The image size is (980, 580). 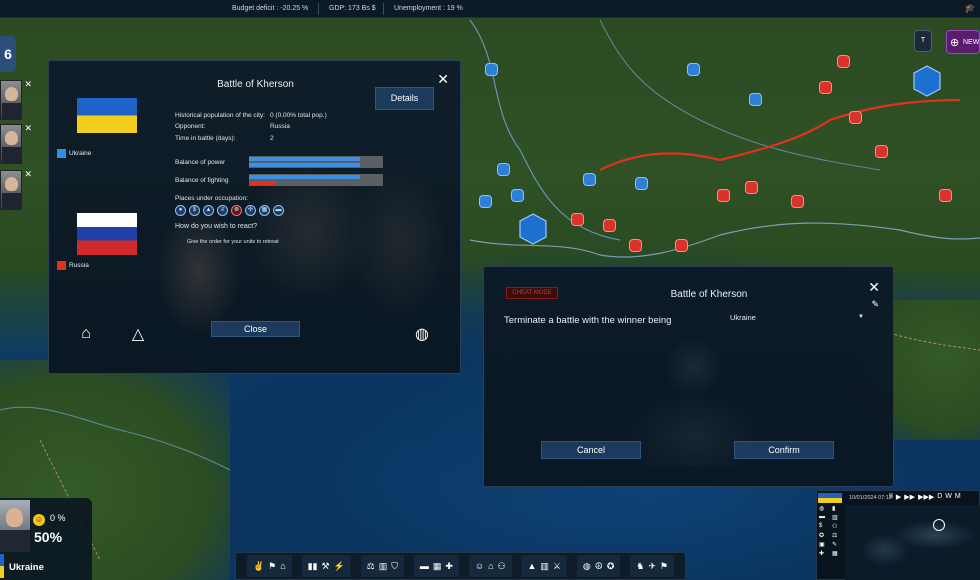 What do you see at coordinates (824, 517) in the screenshot?
I see `truck-icon: ▬` at bounding box center [824, 517].